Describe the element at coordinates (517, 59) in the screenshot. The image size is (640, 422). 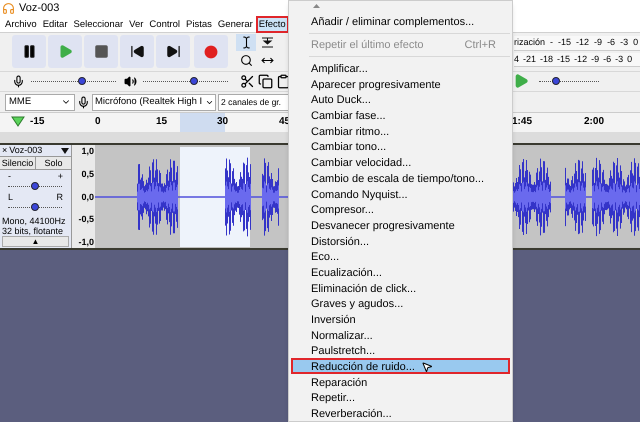
I see `meter-tick-label: 4` at that location.